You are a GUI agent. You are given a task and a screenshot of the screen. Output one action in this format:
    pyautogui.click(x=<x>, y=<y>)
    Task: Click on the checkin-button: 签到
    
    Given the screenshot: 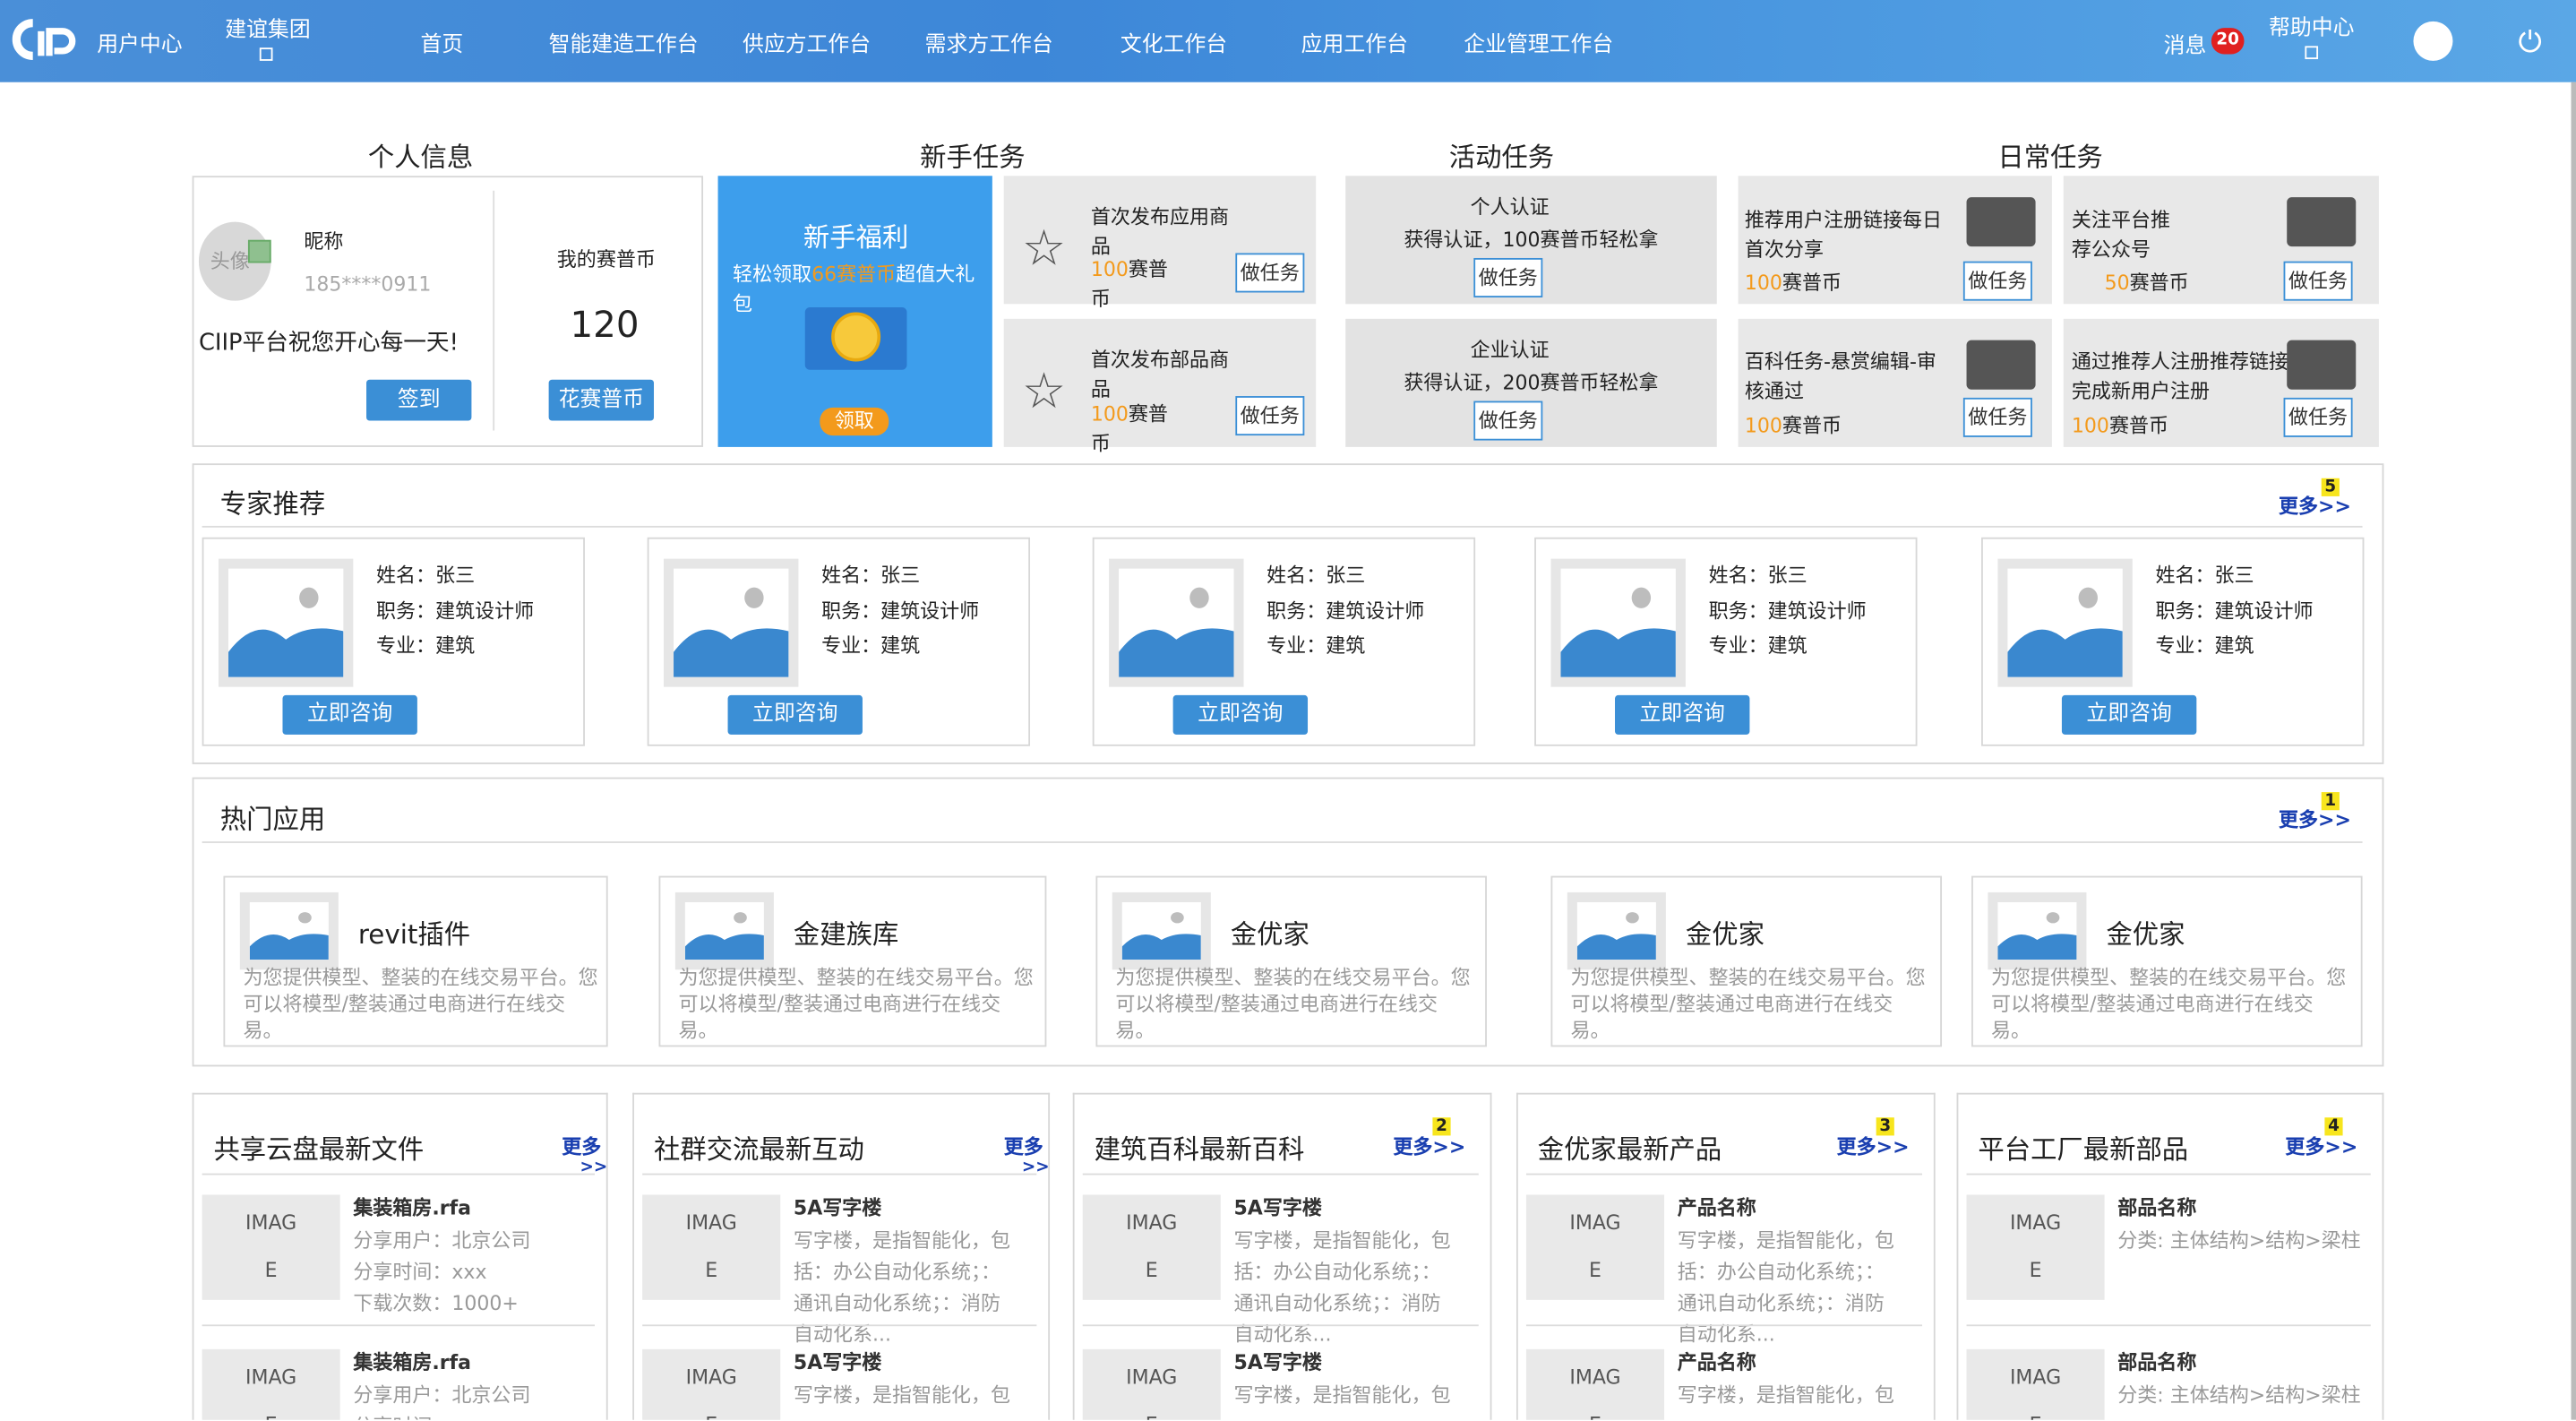 What is the action you would take?
    pyautogui.click(x=419, y=400)
    